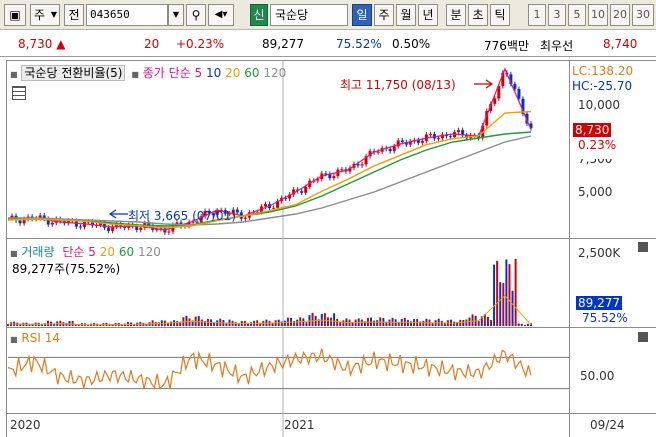 Image resolution: width=656 pixels, height=437 pixels. I want to click on rsi-panel-close-icon, so click(643, 337).